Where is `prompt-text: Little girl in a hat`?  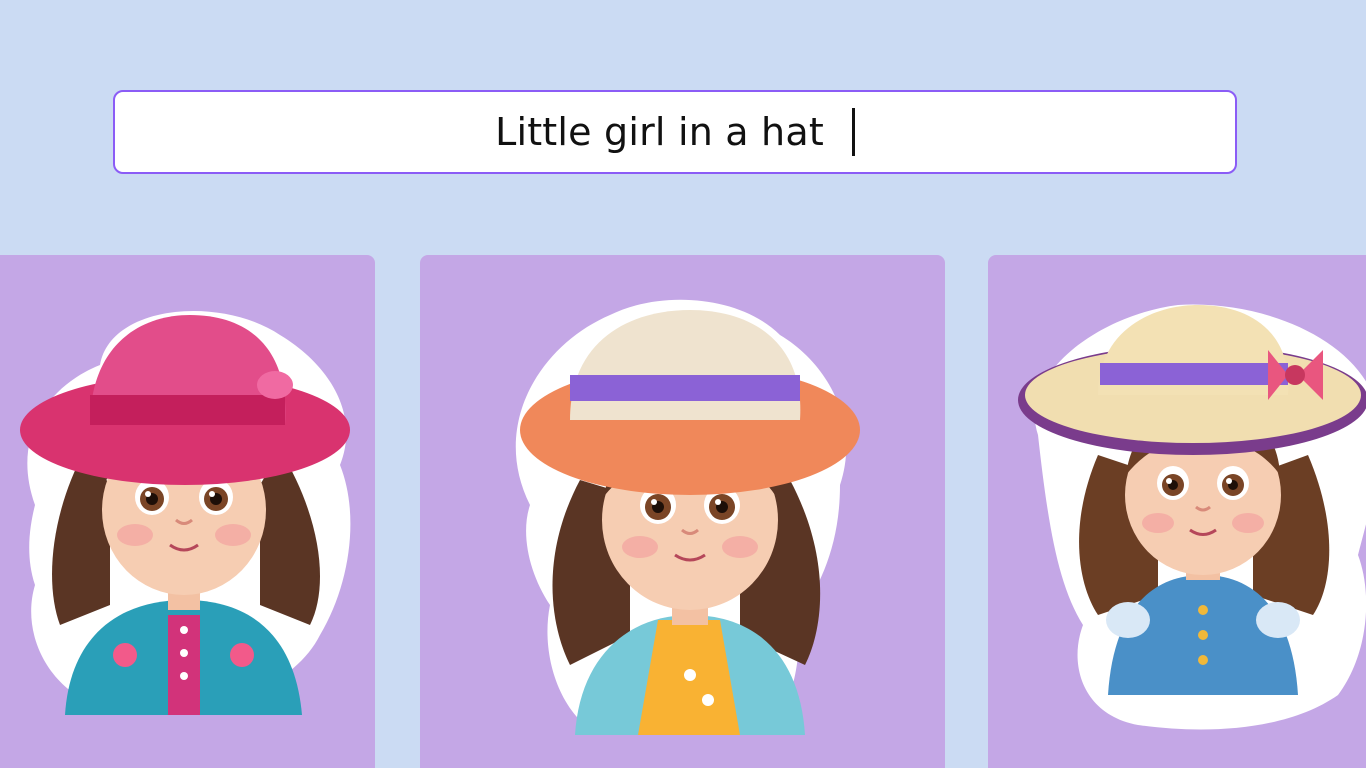 prompt-text: Little girl in a hat is located at coordinates (659, 132).